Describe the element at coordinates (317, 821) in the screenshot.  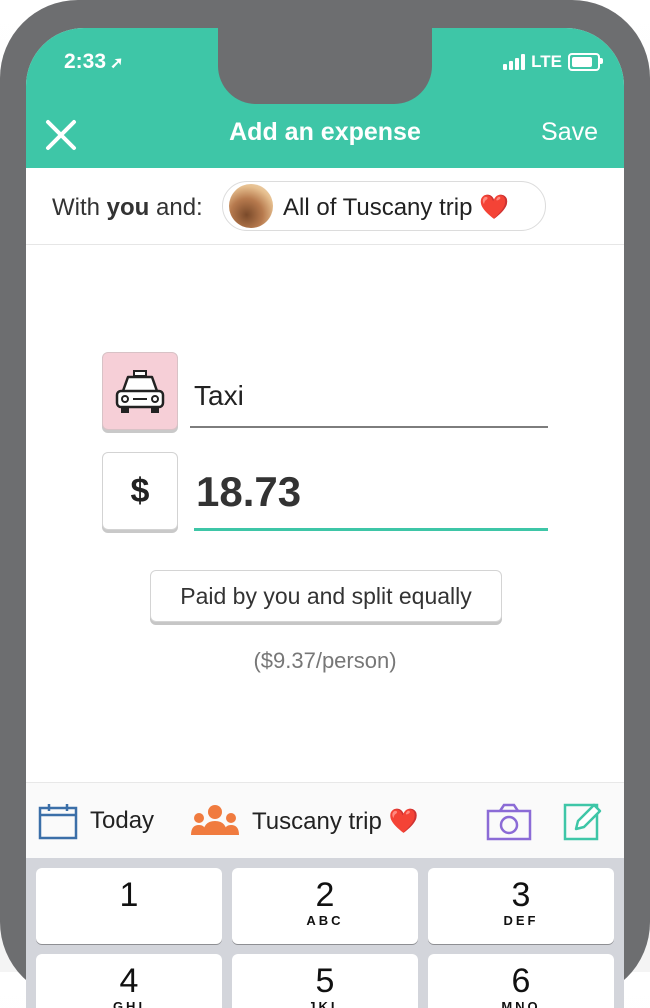
I see `group-selector-label: Tuscany trip` at that location.